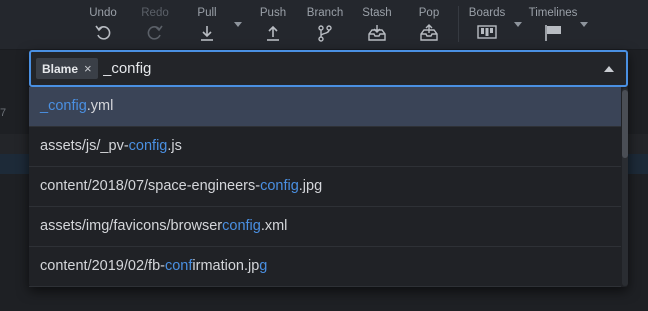  I want to click on undo-button: Undo, so click(103, 27).